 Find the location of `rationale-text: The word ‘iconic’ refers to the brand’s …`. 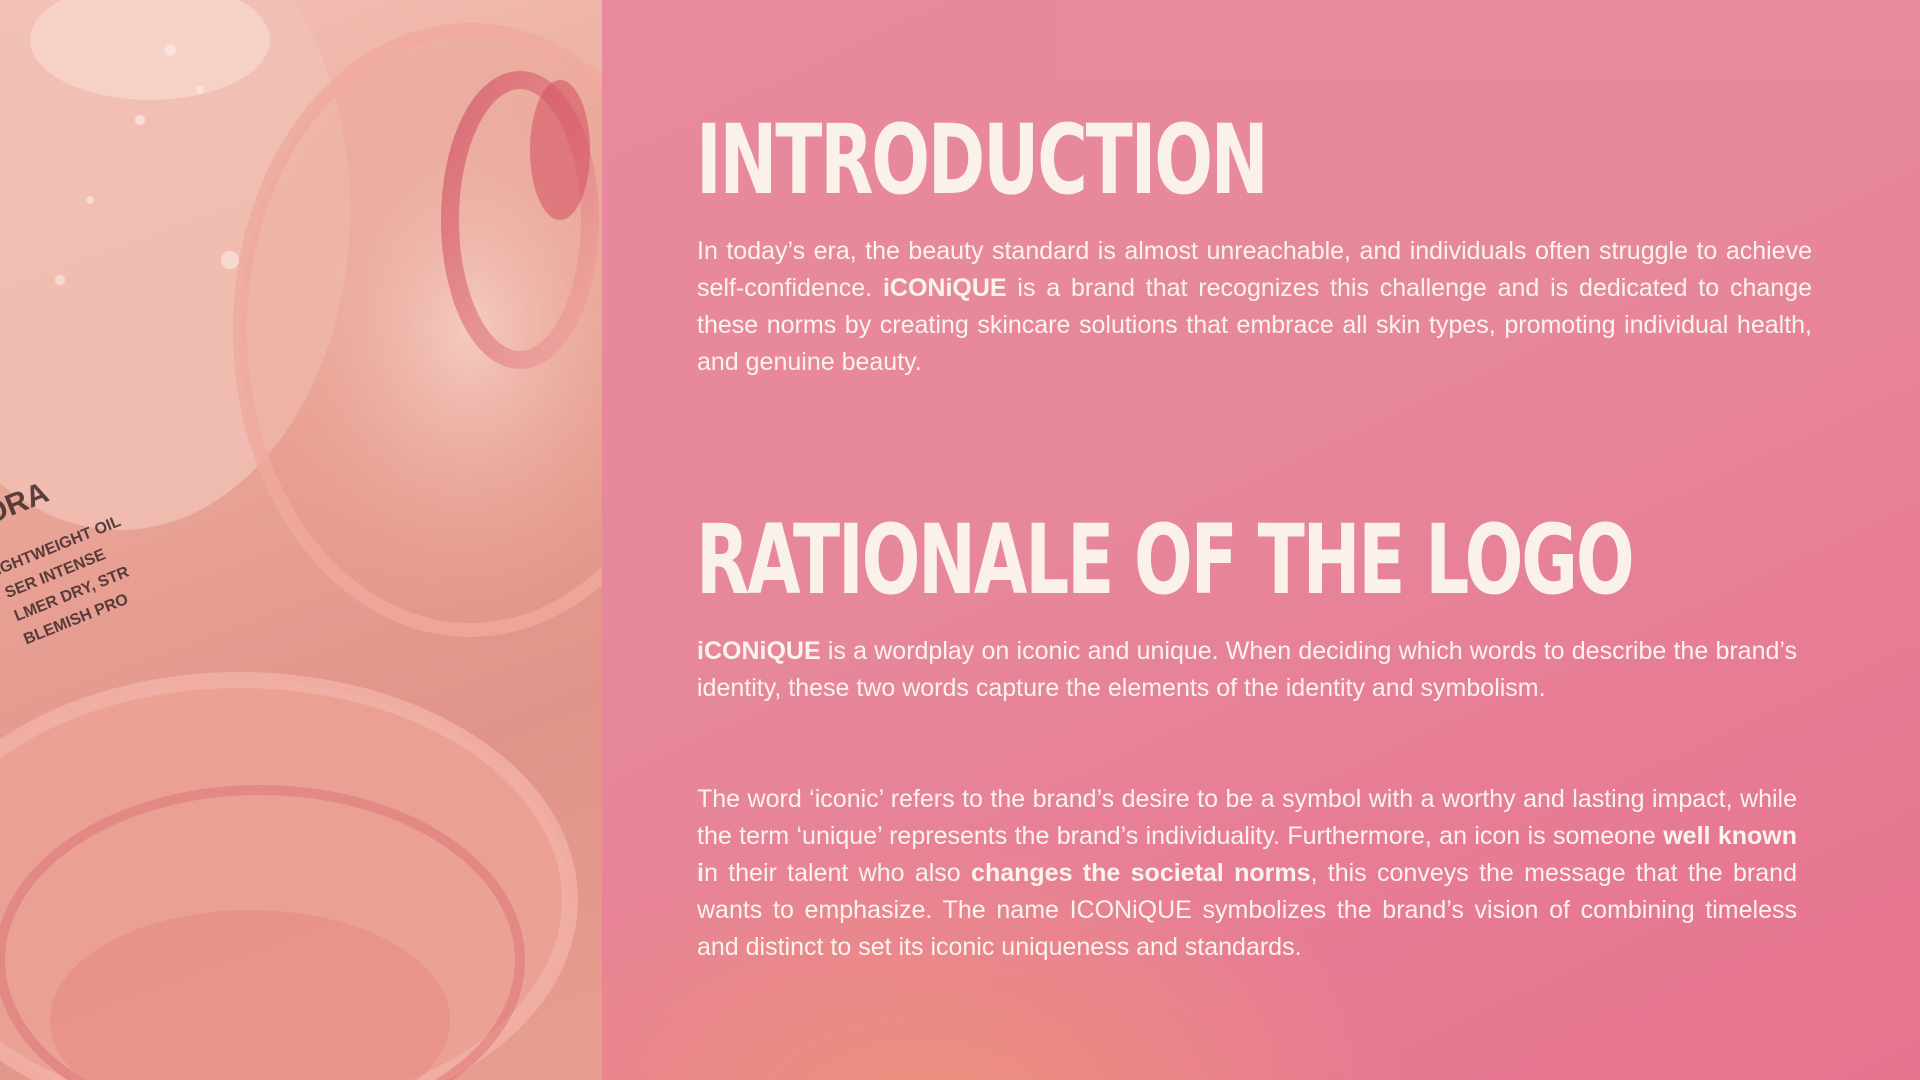

rationale-text: The word ‘iconic’ refers to the brand’s … is located at coordinates (1247, 817).